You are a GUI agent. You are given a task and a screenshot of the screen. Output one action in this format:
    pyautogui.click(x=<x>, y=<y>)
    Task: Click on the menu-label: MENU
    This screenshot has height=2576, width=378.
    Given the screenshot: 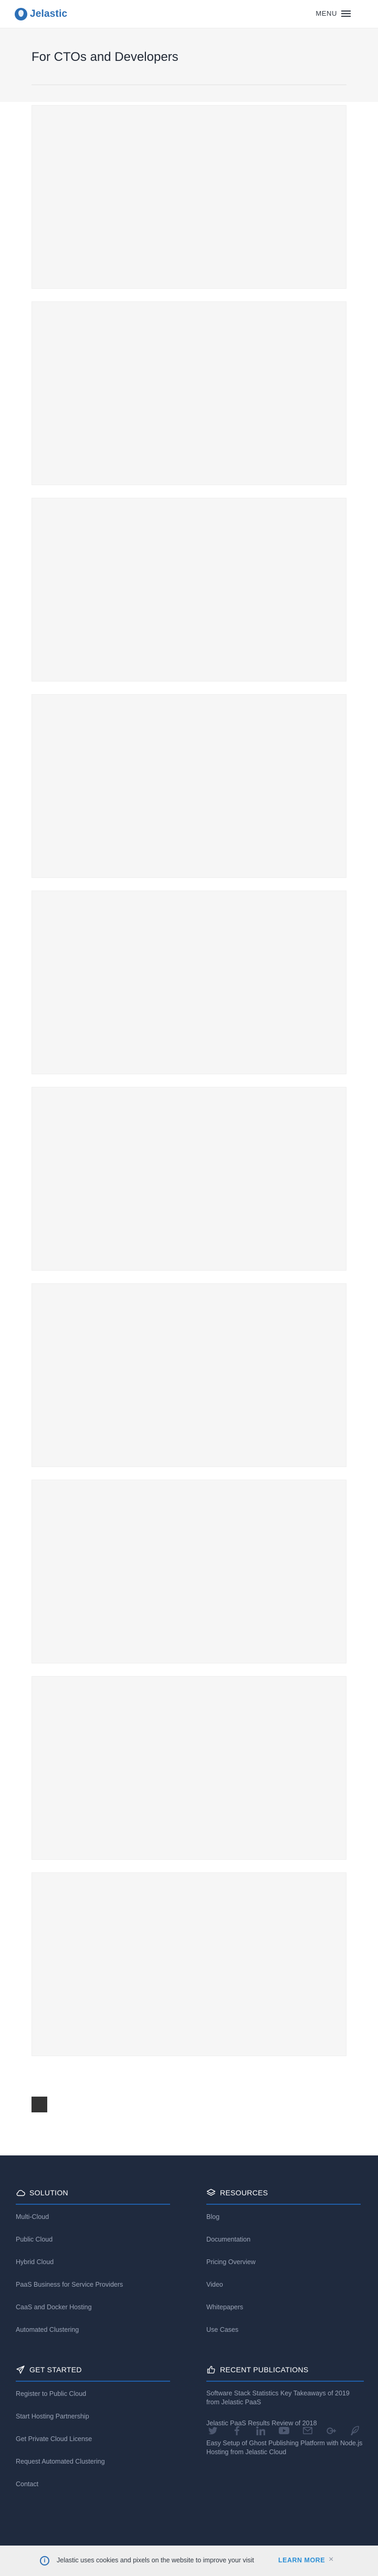 What is the action you would take?
    pyautogui.click(x=326, y=13)
    